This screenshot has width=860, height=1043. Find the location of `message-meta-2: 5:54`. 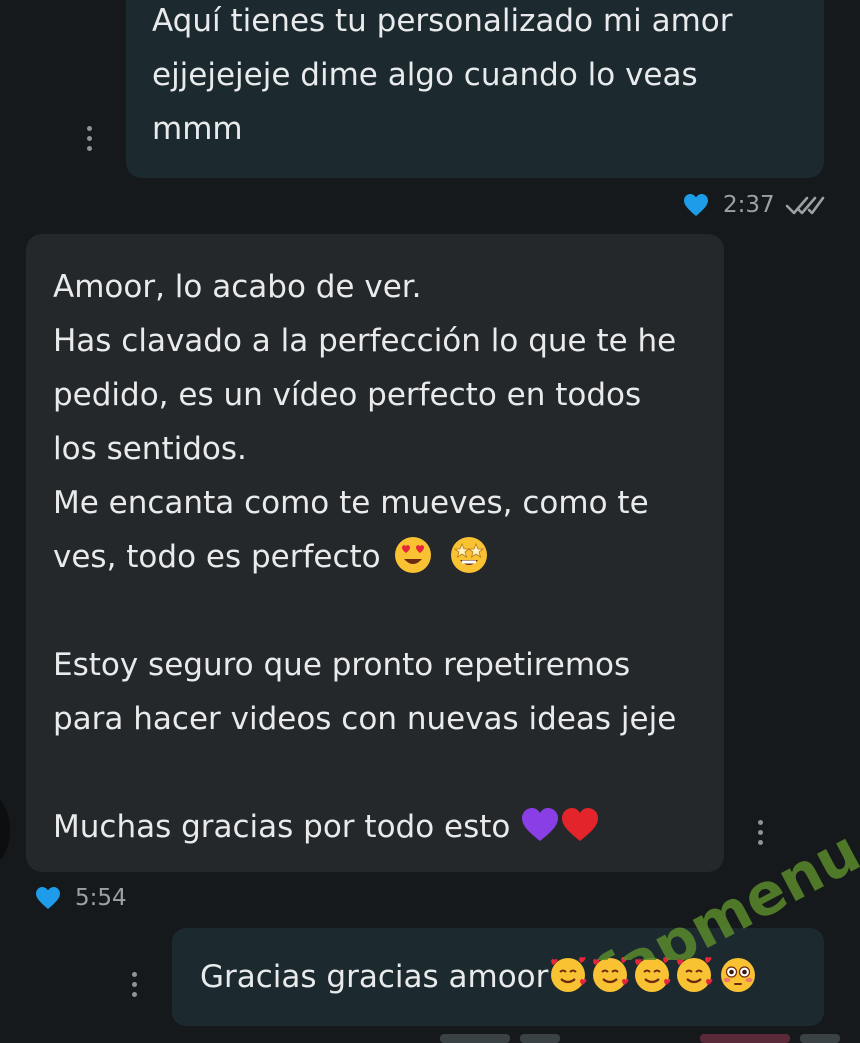

message-meta-2: 5:54 is located at coordinates (81, 898).